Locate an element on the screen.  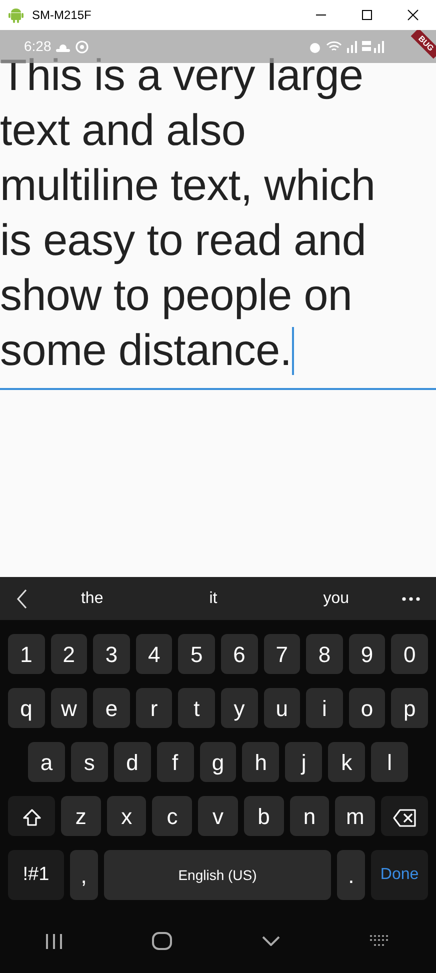
window-title: SM-M215F is located at coordinates (62, 15).